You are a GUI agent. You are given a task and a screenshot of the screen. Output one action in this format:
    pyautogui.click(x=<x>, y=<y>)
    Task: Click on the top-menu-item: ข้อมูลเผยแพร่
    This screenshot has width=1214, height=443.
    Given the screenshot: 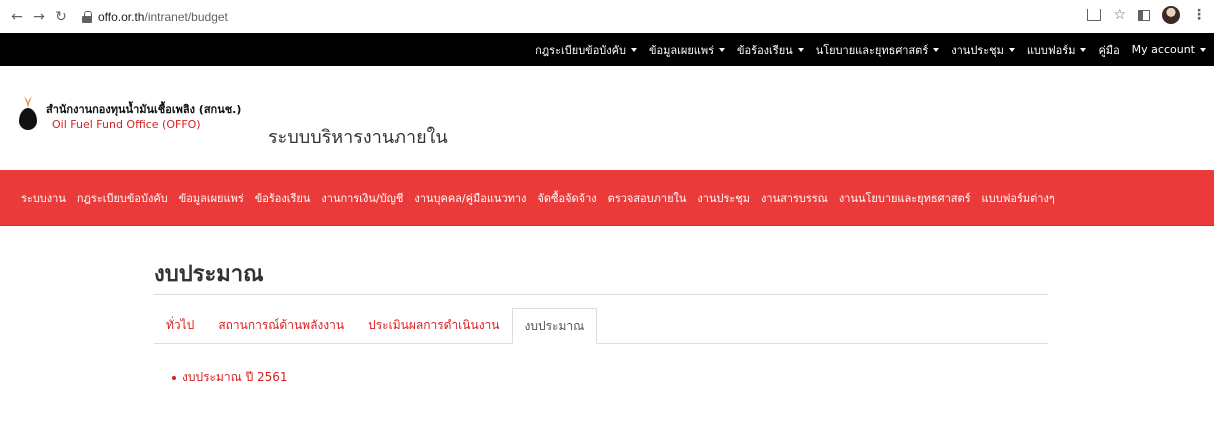 What is the action you would take?
    pyautogui.click(x=687, y=50)
    